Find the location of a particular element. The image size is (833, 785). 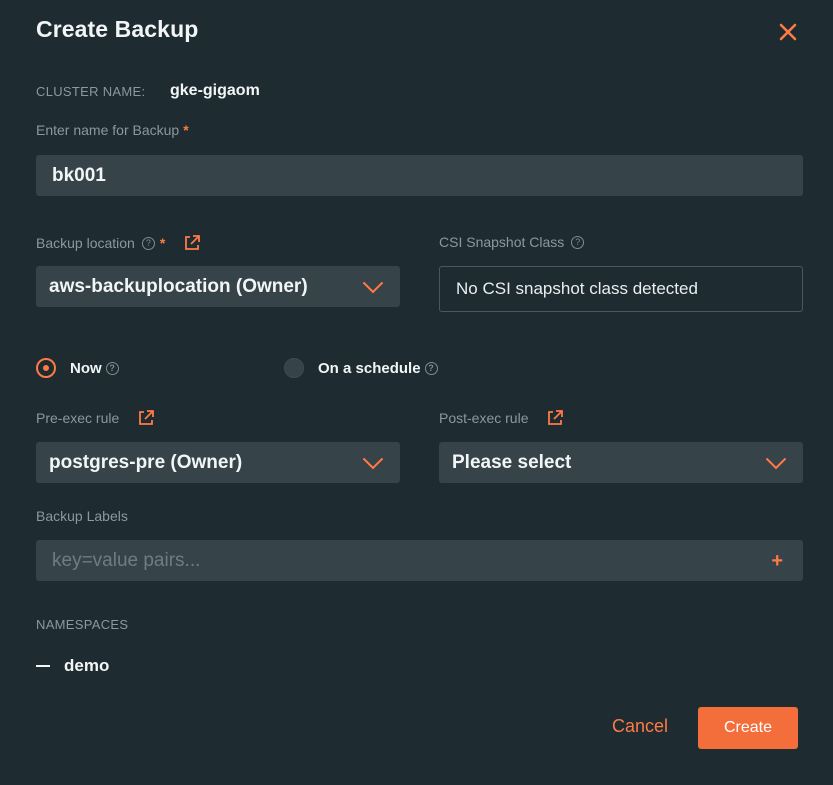

post-exec-label-text: Post-exec rule is located at coordinates (484, 418).